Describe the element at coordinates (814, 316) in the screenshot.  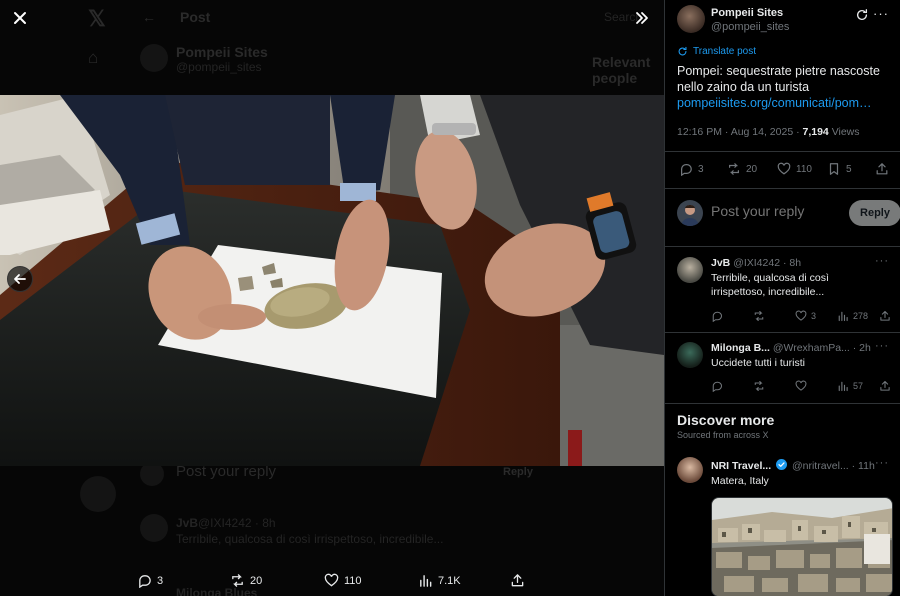
I see `reply-like-count: 3` at that location.